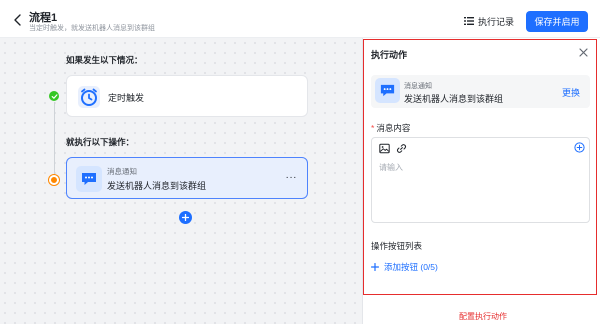 Image resolution: width=600 pixels, height=324 pixels. I want to click on annotation-caption: 配置执行动作, so click(483, 316).